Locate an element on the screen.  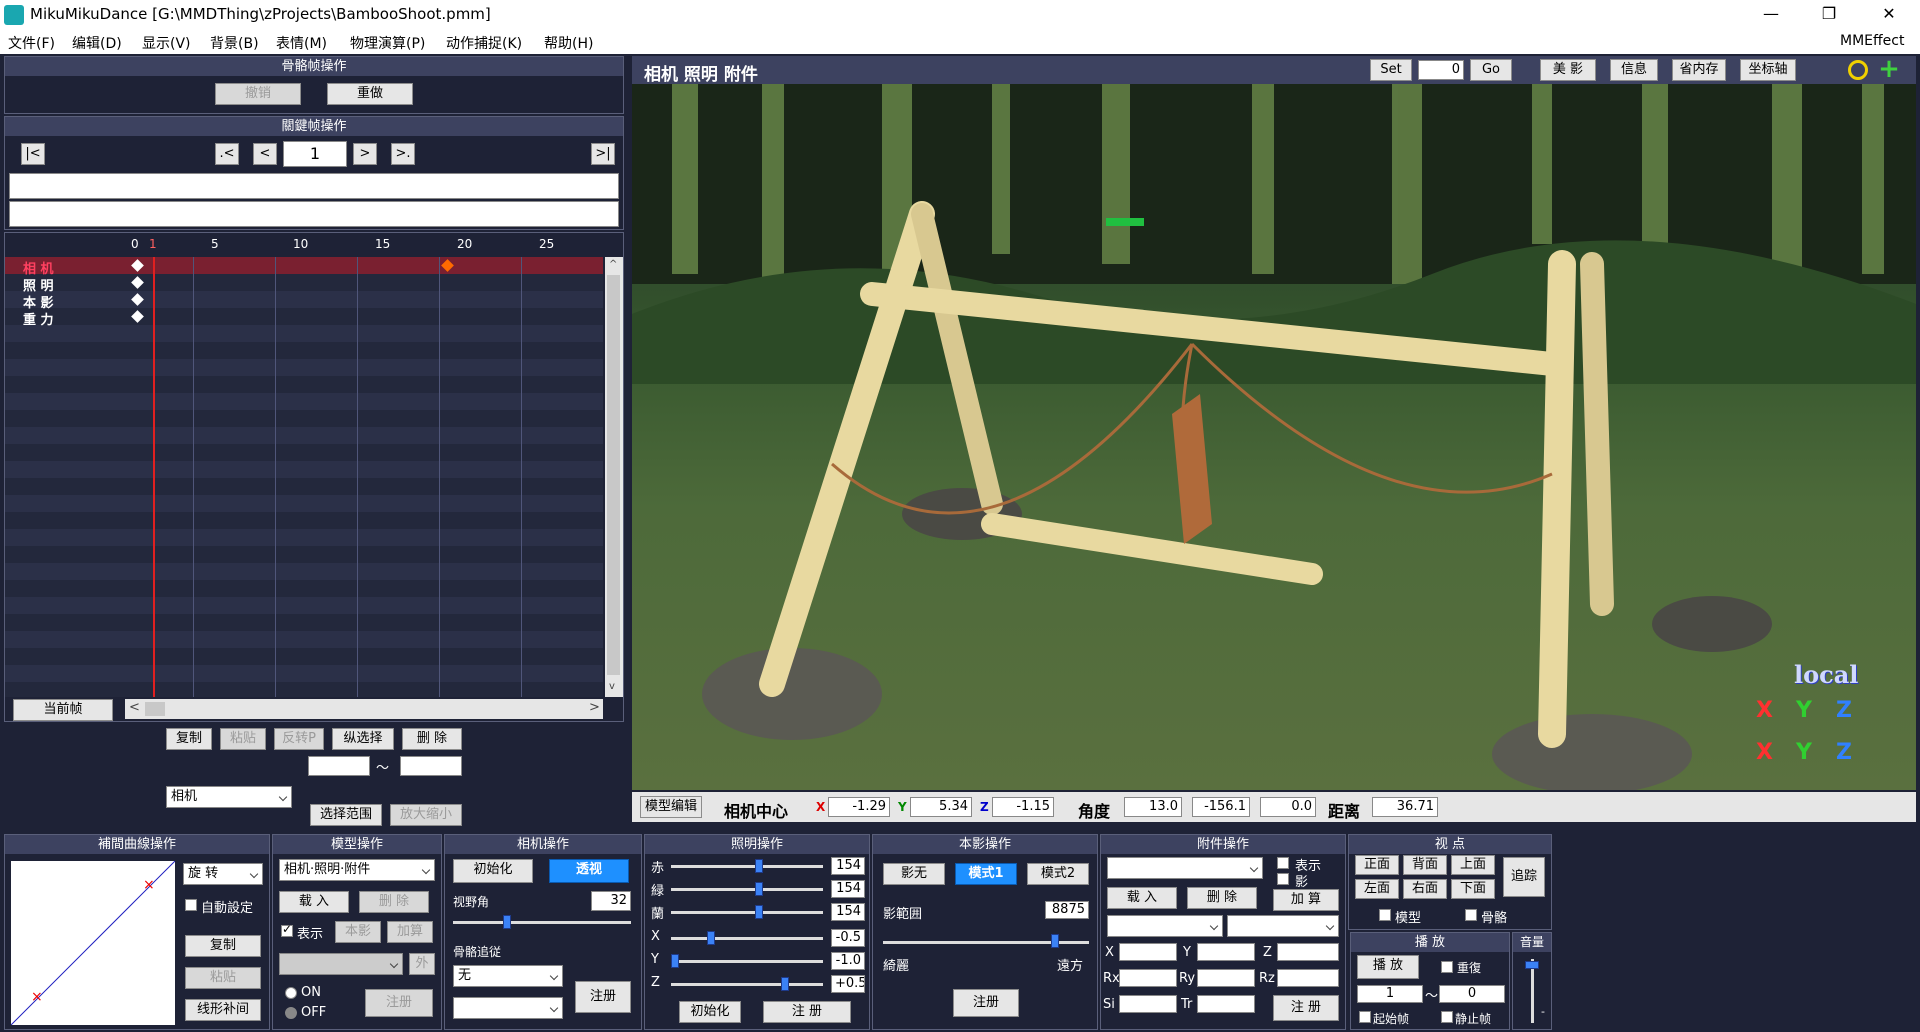
follow-bone-select is located at coordinates (508, 1008).